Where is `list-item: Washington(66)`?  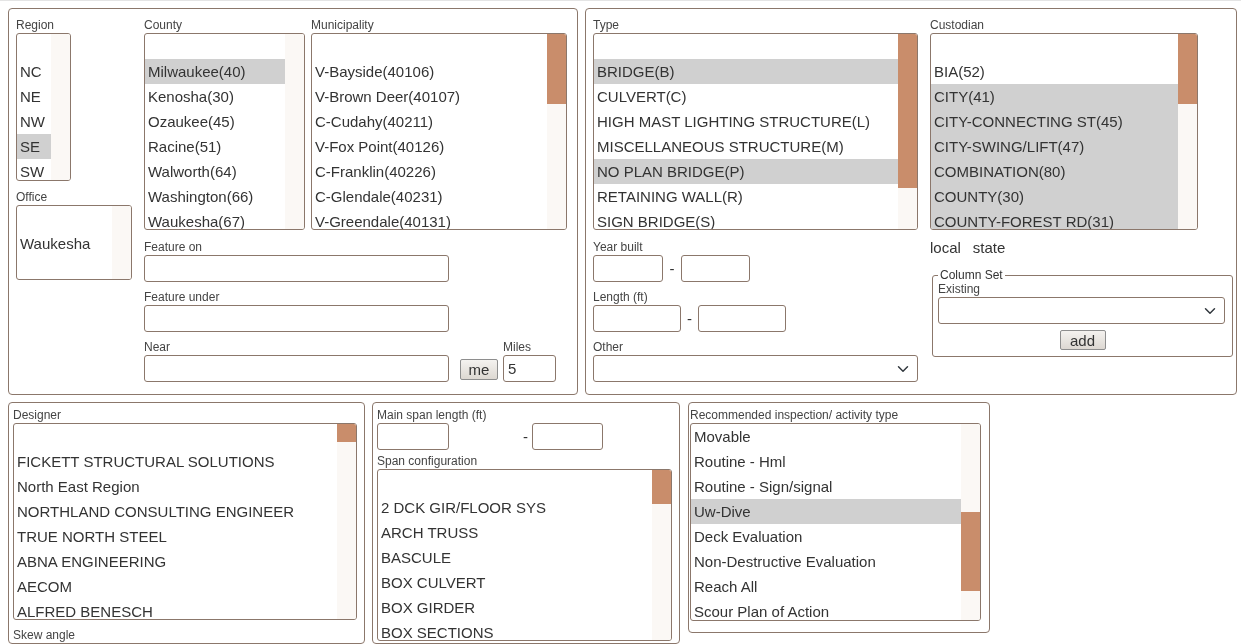 list-item: Washington(66) is located at coordinates (215, 196).